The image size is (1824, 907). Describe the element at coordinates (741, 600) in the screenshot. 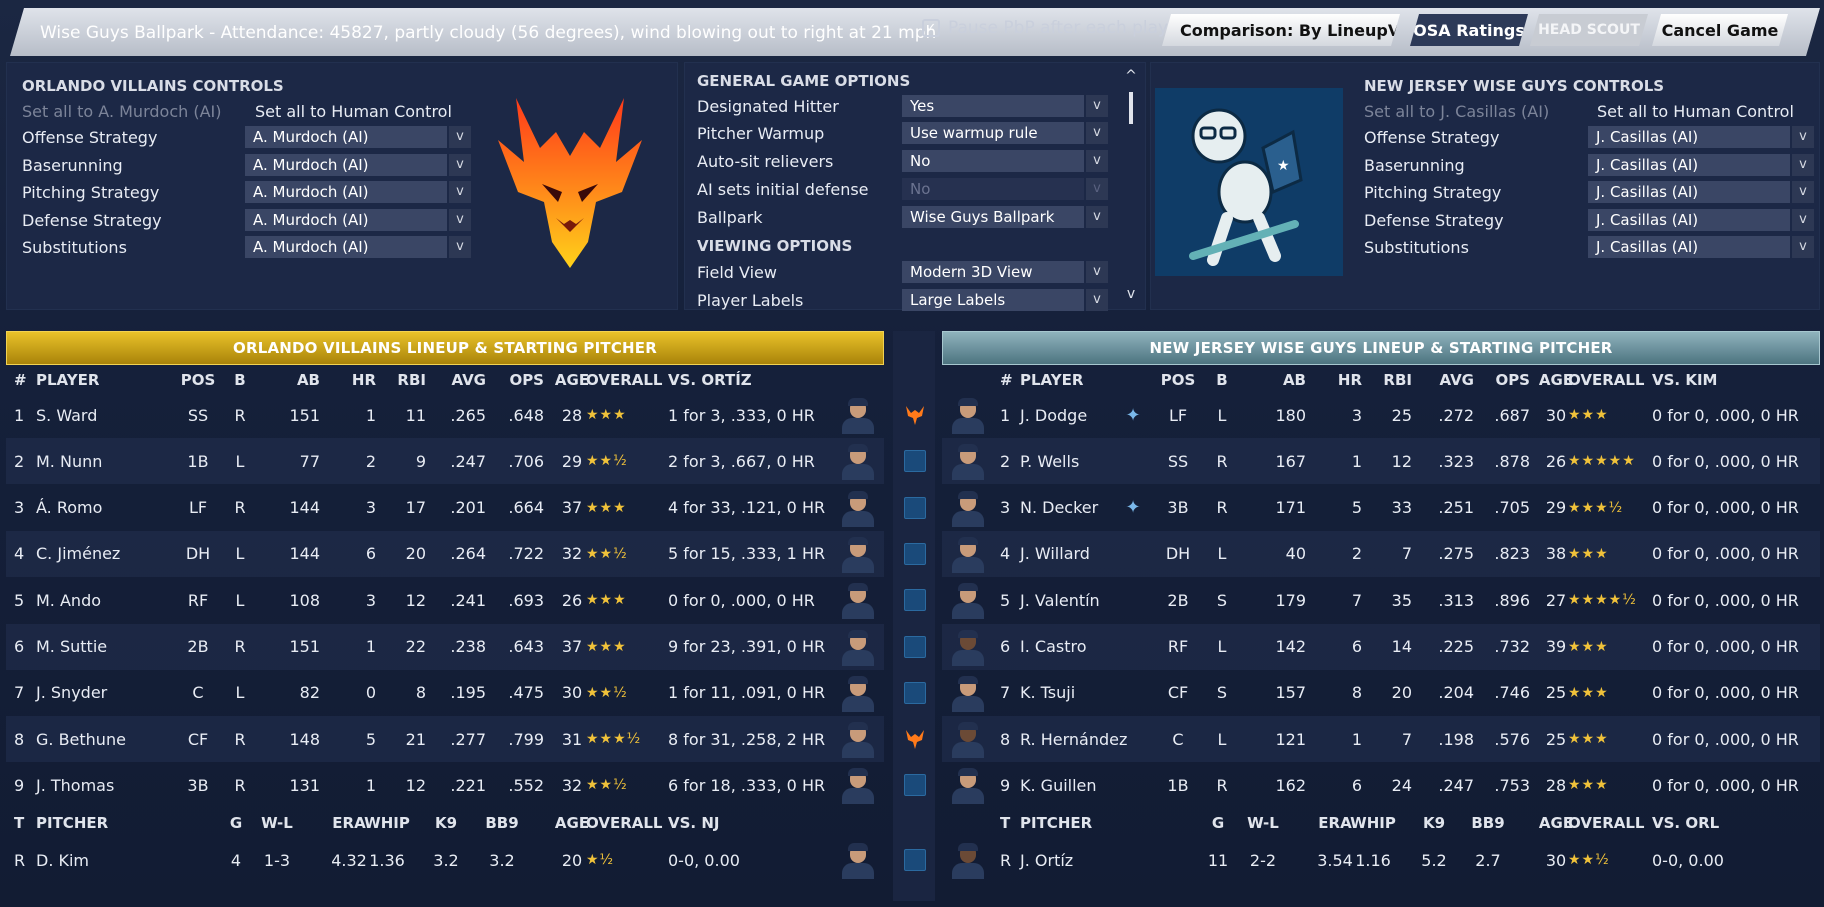

I see `lineup-cell-vs: 0 for 0, .000, 0 HR` at that location.